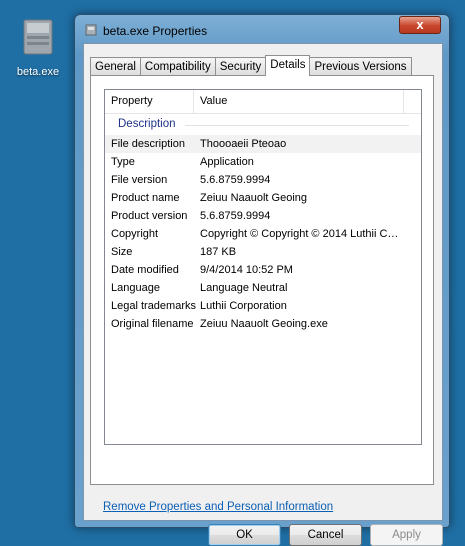  I want to click on close-button: x, so click(420, 25).